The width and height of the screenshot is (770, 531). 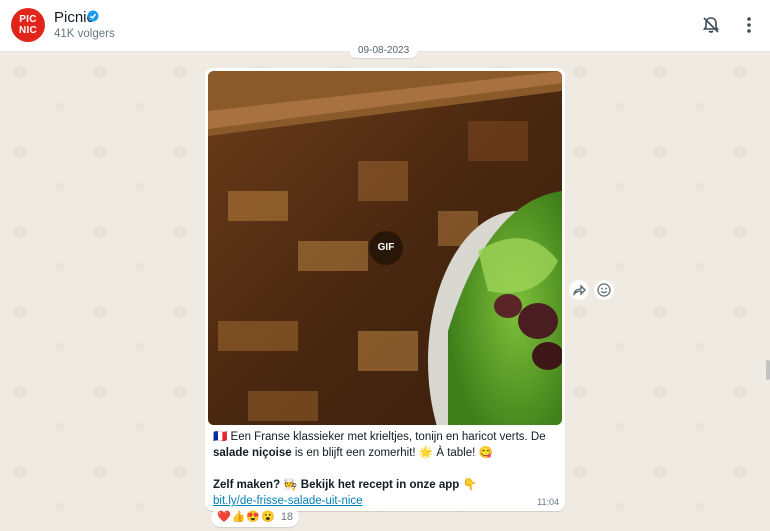 I want to click on caption-text: is en blijft een zomerhit! 🌟 À table! 😋, so click(x=392, y=453).